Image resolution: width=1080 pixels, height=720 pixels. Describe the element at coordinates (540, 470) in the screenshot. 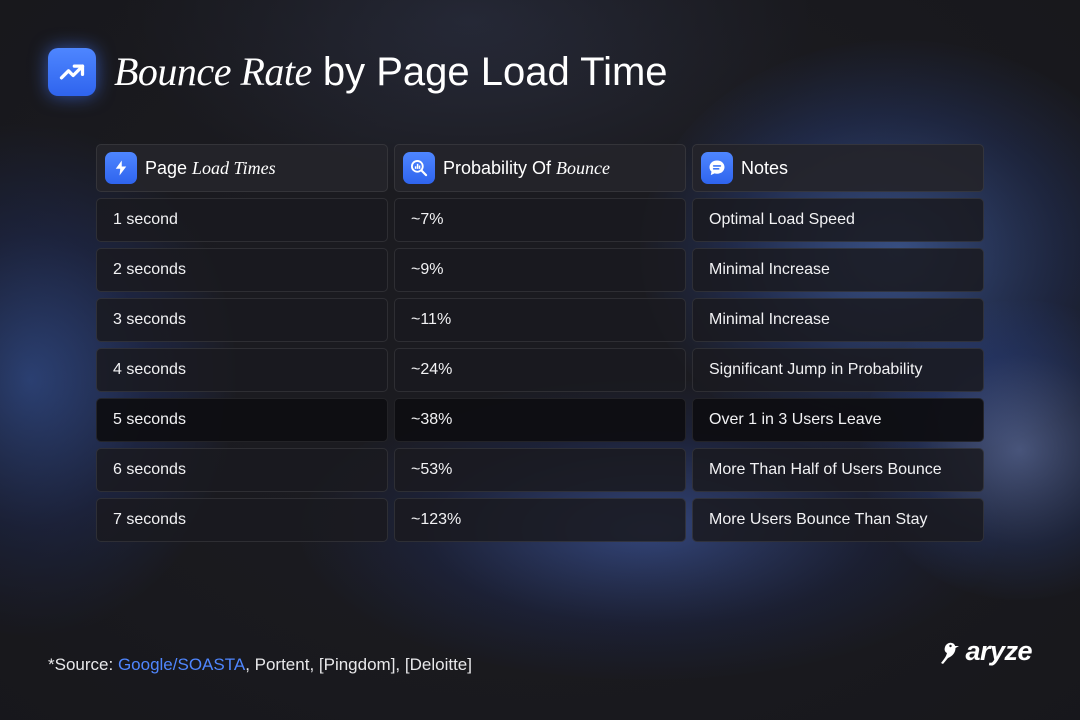

I see `cell-probability: ~53%` at that location.